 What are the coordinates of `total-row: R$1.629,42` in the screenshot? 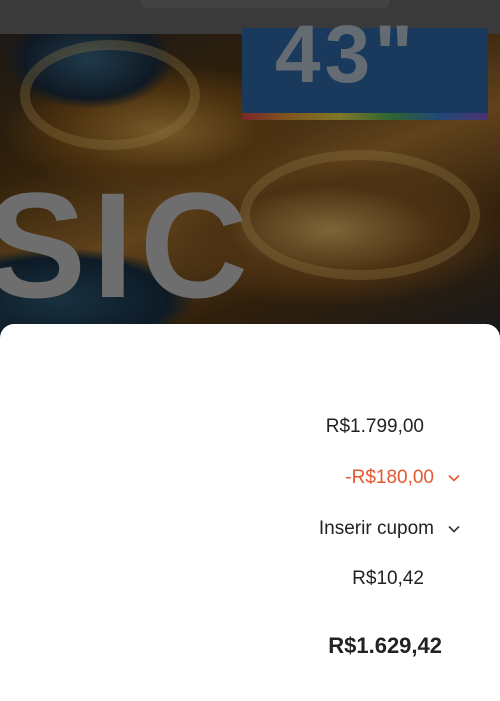 It's located at (385, 646).